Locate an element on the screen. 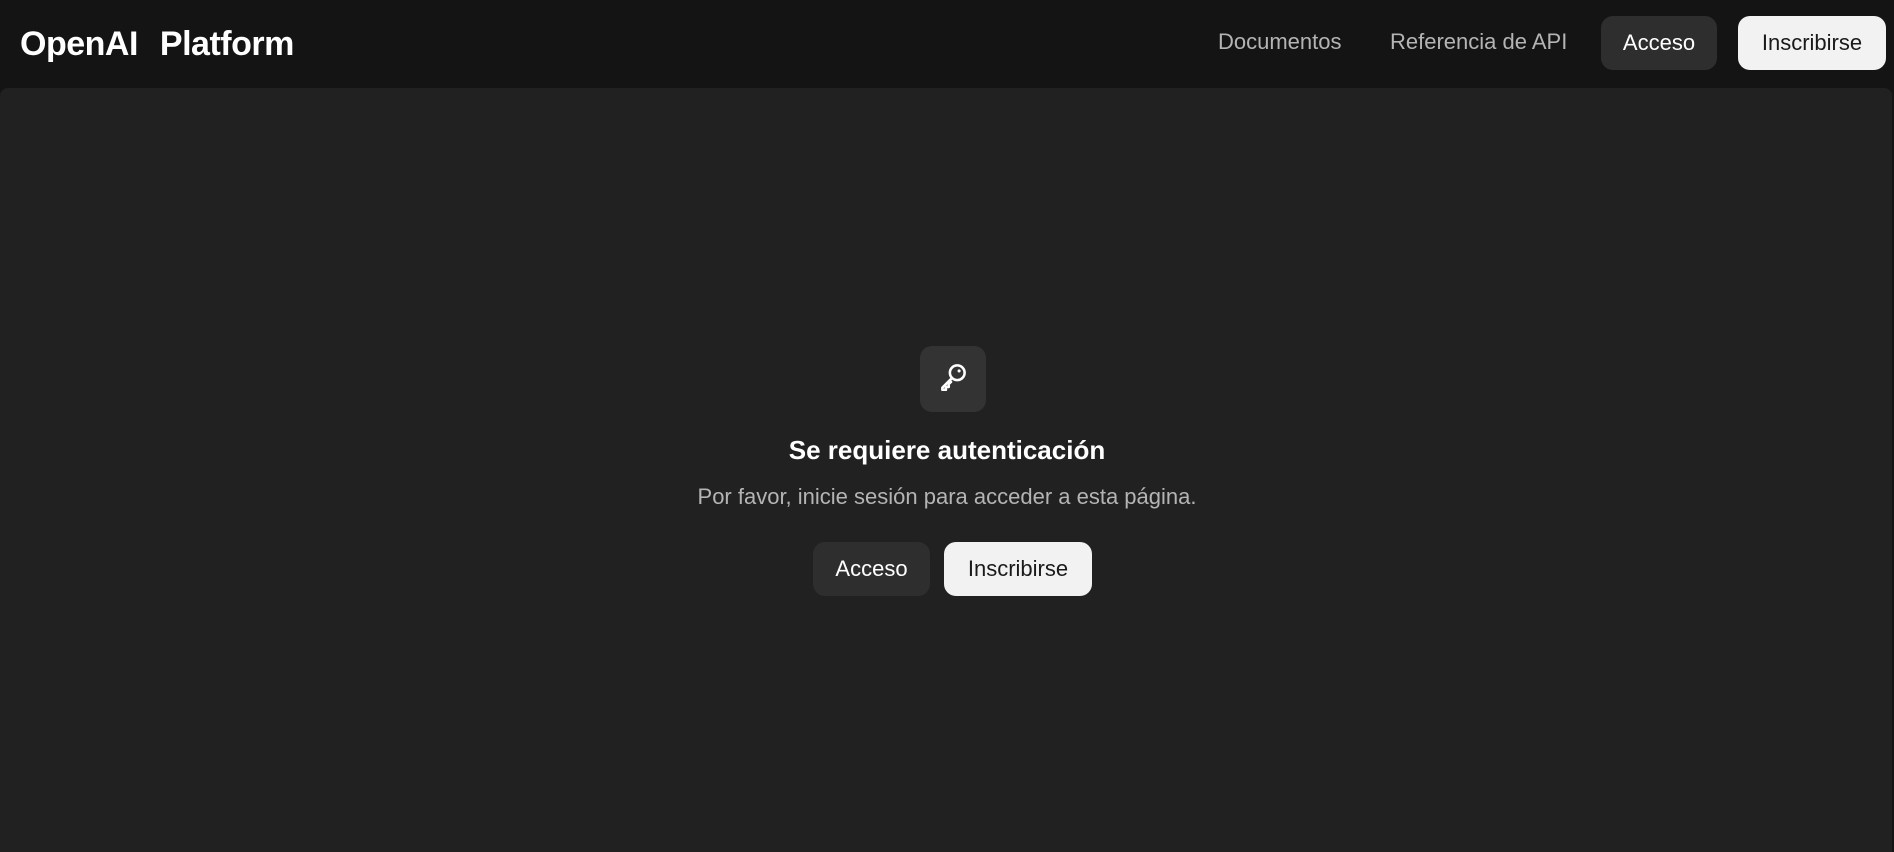 Image resolution: width=1894 pixels, height=852 pixels. key-icon-tile is located at coordinates (953, 379).